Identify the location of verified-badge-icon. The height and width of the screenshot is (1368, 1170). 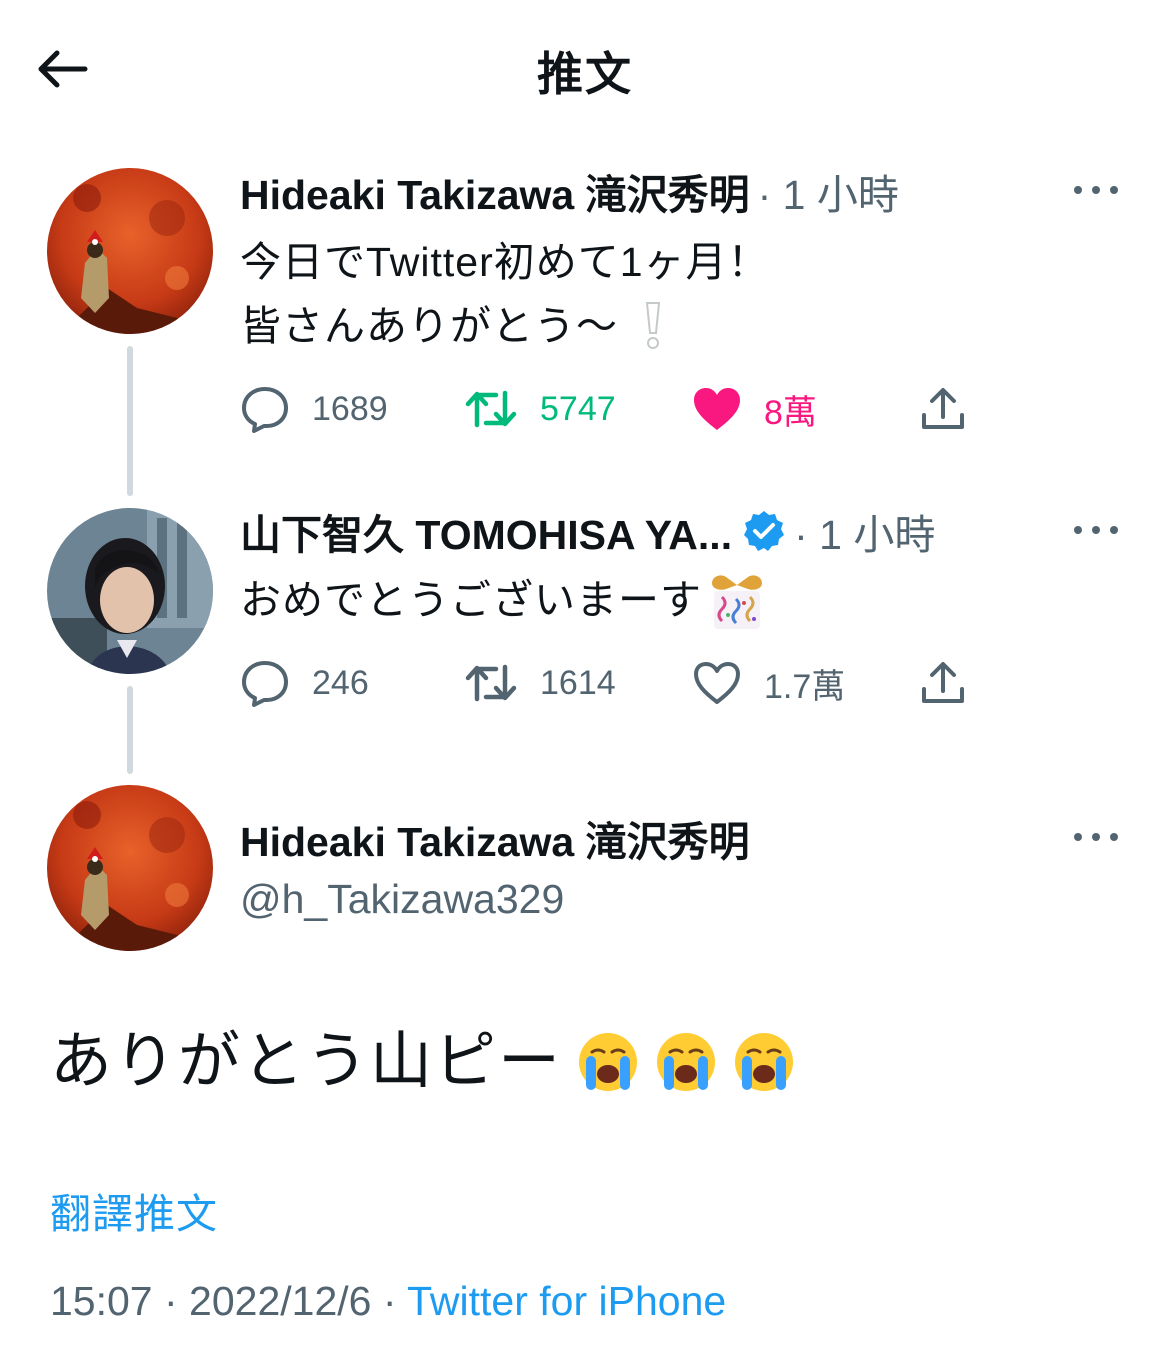
(764, 531).